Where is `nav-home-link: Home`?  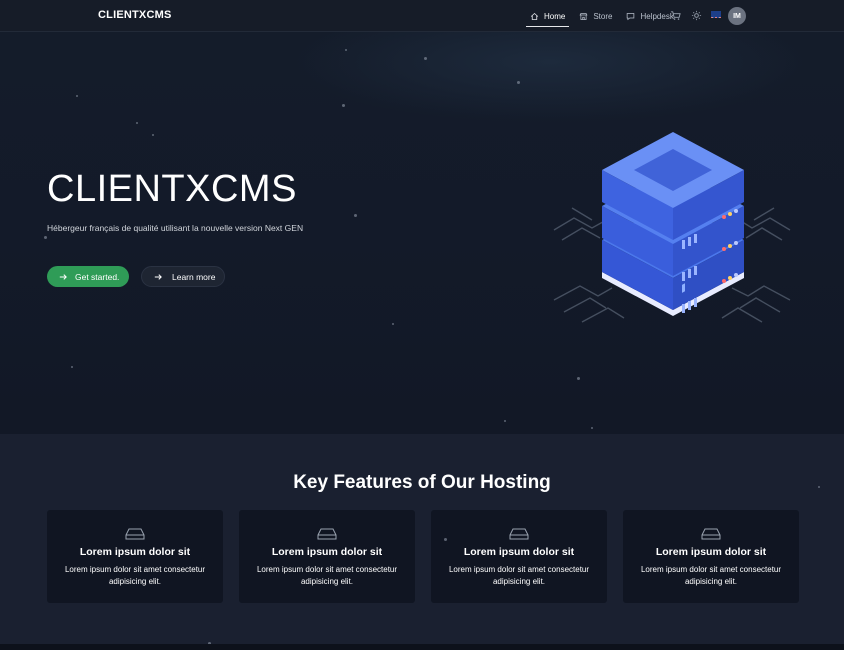 nav-home-link: Home is located at coordinates (548, 16).